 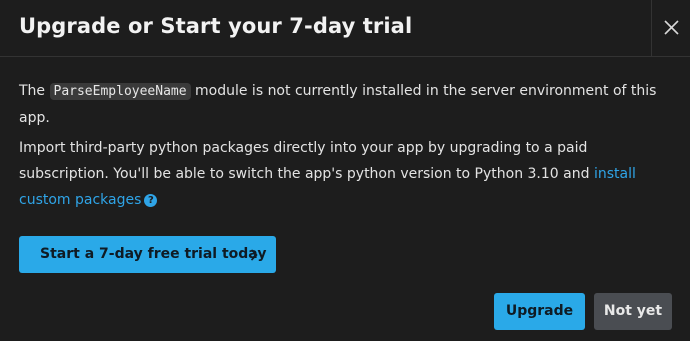 What do you see at coordinates (120, 91) in the screenshot?
I see `module-name: ParseEmployeeName` at bounding box center [120, 91].